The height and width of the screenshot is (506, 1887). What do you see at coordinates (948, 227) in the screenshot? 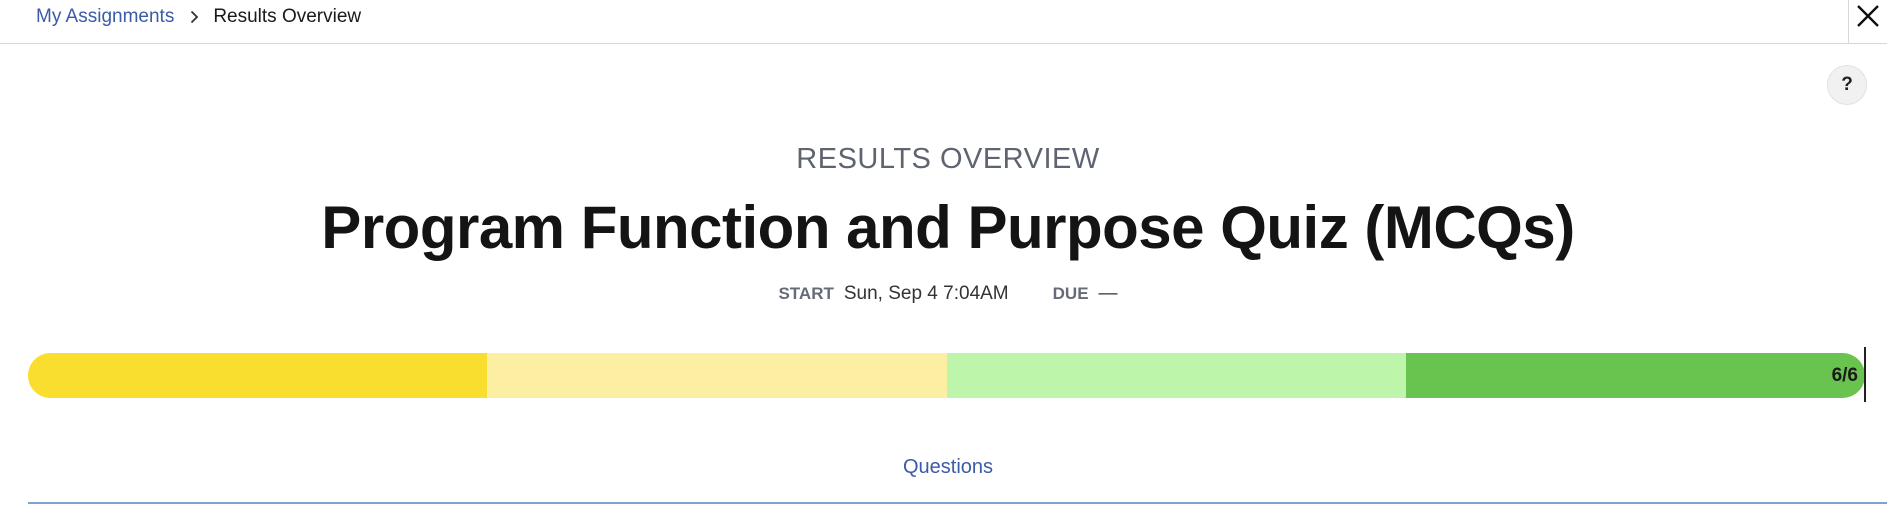
I see `page-title: Program Function and Purpose Quiz (MCQs)` at bounding box center [948, 227].